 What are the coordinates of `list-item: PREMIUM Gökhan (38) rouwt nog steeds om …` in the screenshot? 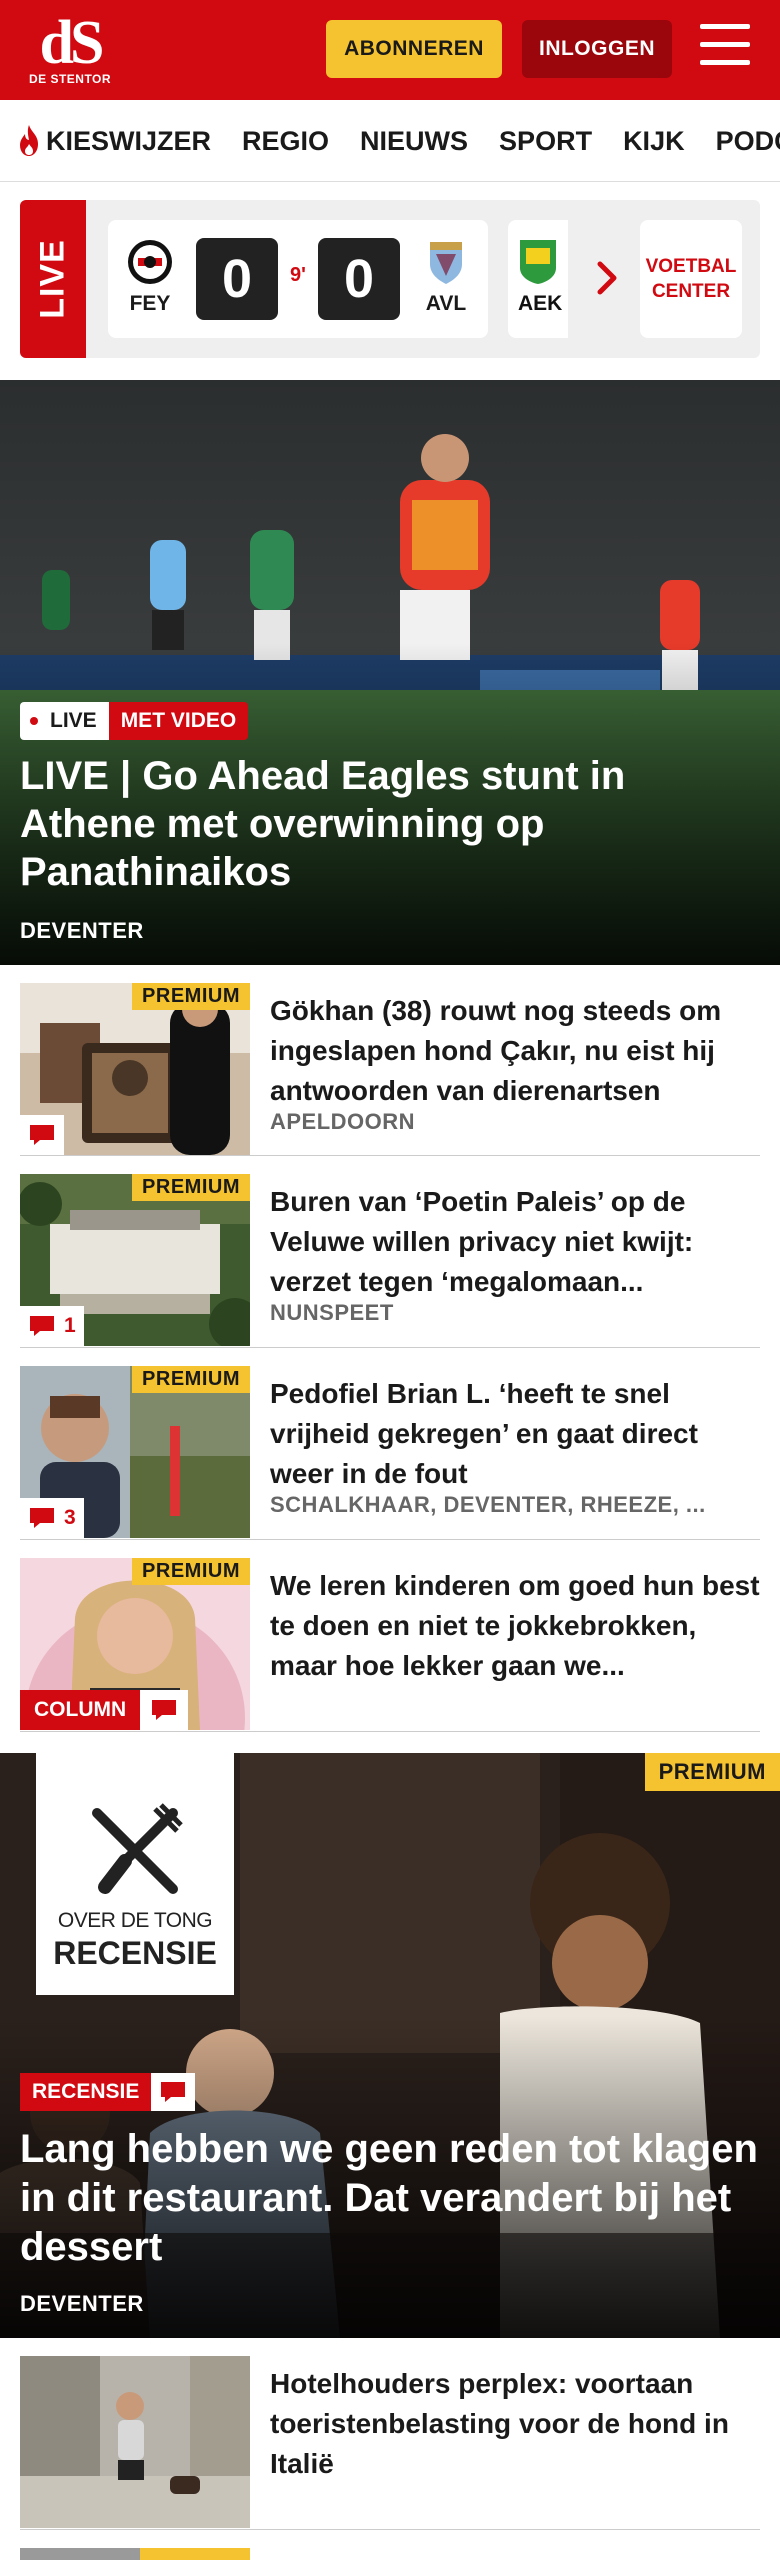 It's located at (390, 1060).